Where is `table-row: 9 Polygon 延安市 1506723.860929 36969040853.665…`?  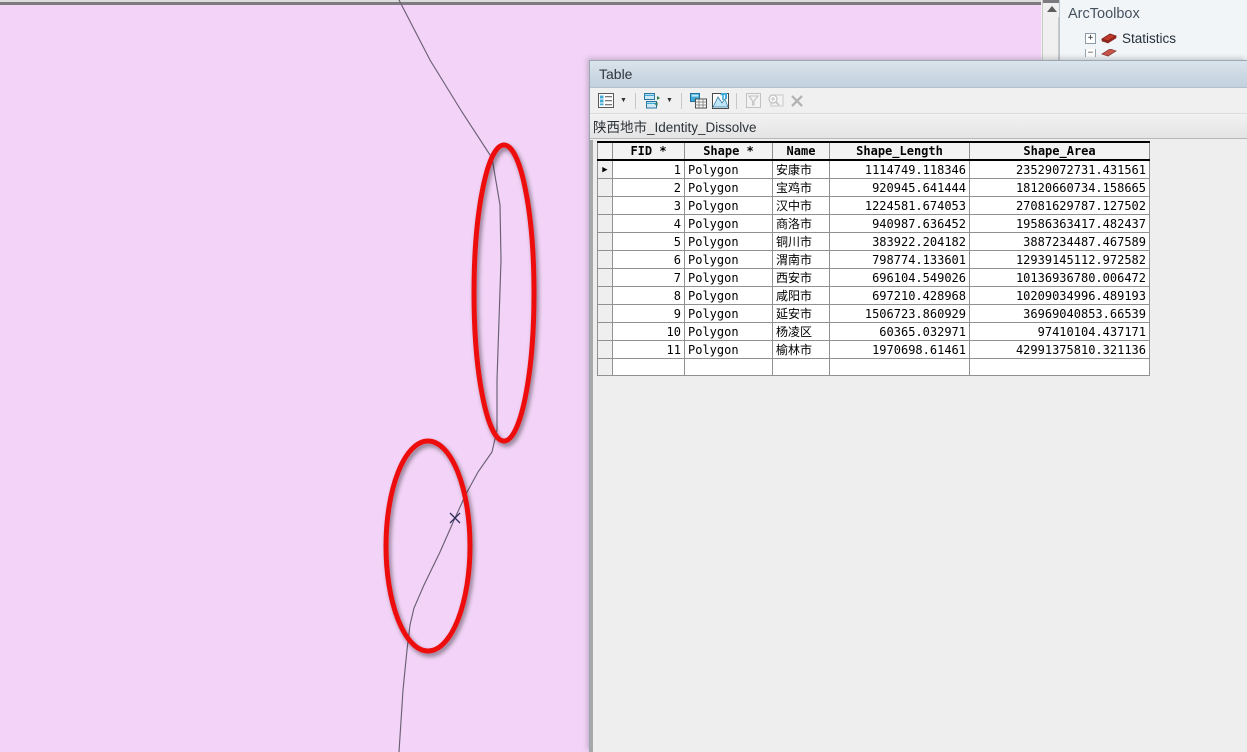 table-row: 9 Polygon 延安市 1506723.860929 36969040853.665… is located at coordinates (873, 313).